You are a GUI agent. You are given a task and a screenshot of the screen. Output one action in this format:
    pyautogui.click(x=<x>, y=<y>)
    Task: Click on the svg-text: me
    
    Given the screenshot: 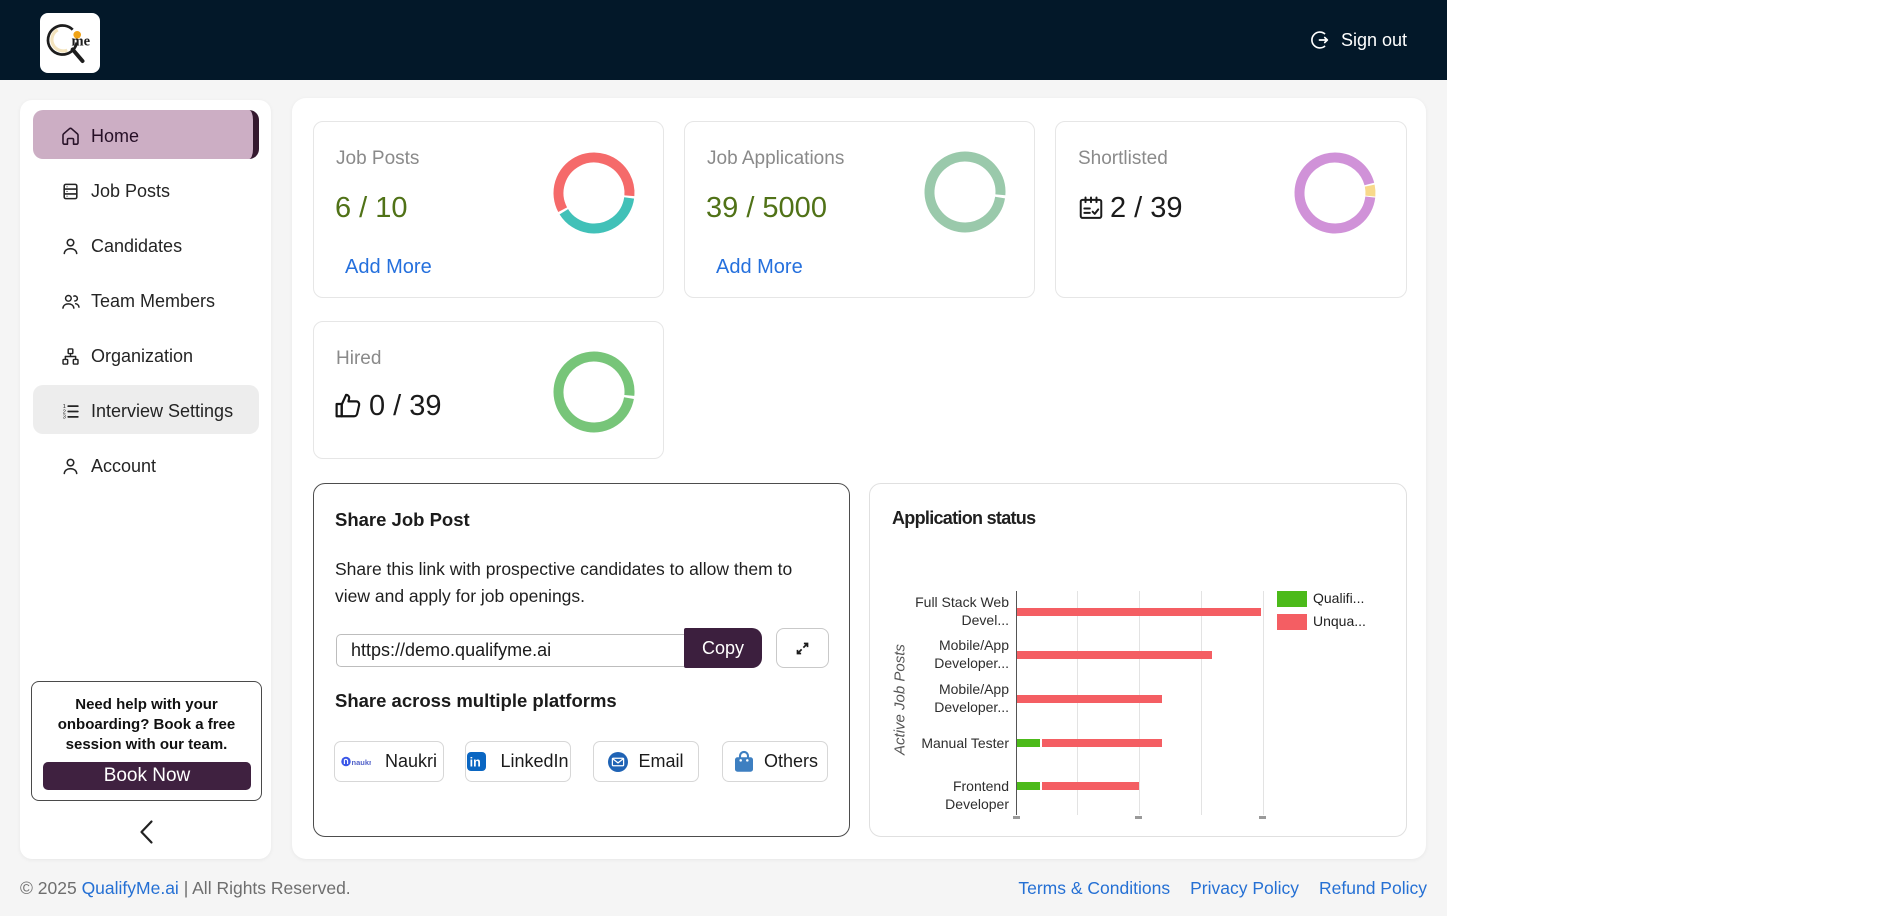 What is the action you would take?
    pyautogui.click(x=81, y=42)
    